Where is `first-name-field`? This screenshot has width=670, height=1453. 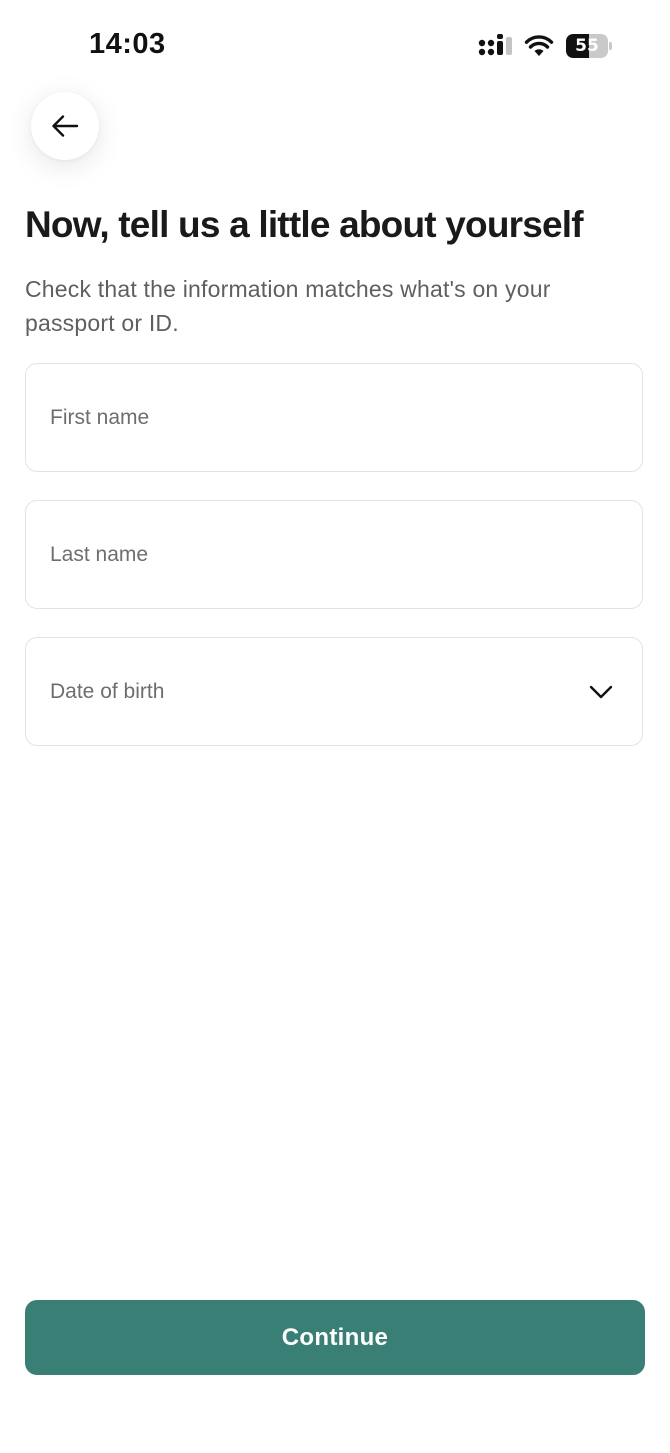
first-name-field is located at coordinates (334, 417).